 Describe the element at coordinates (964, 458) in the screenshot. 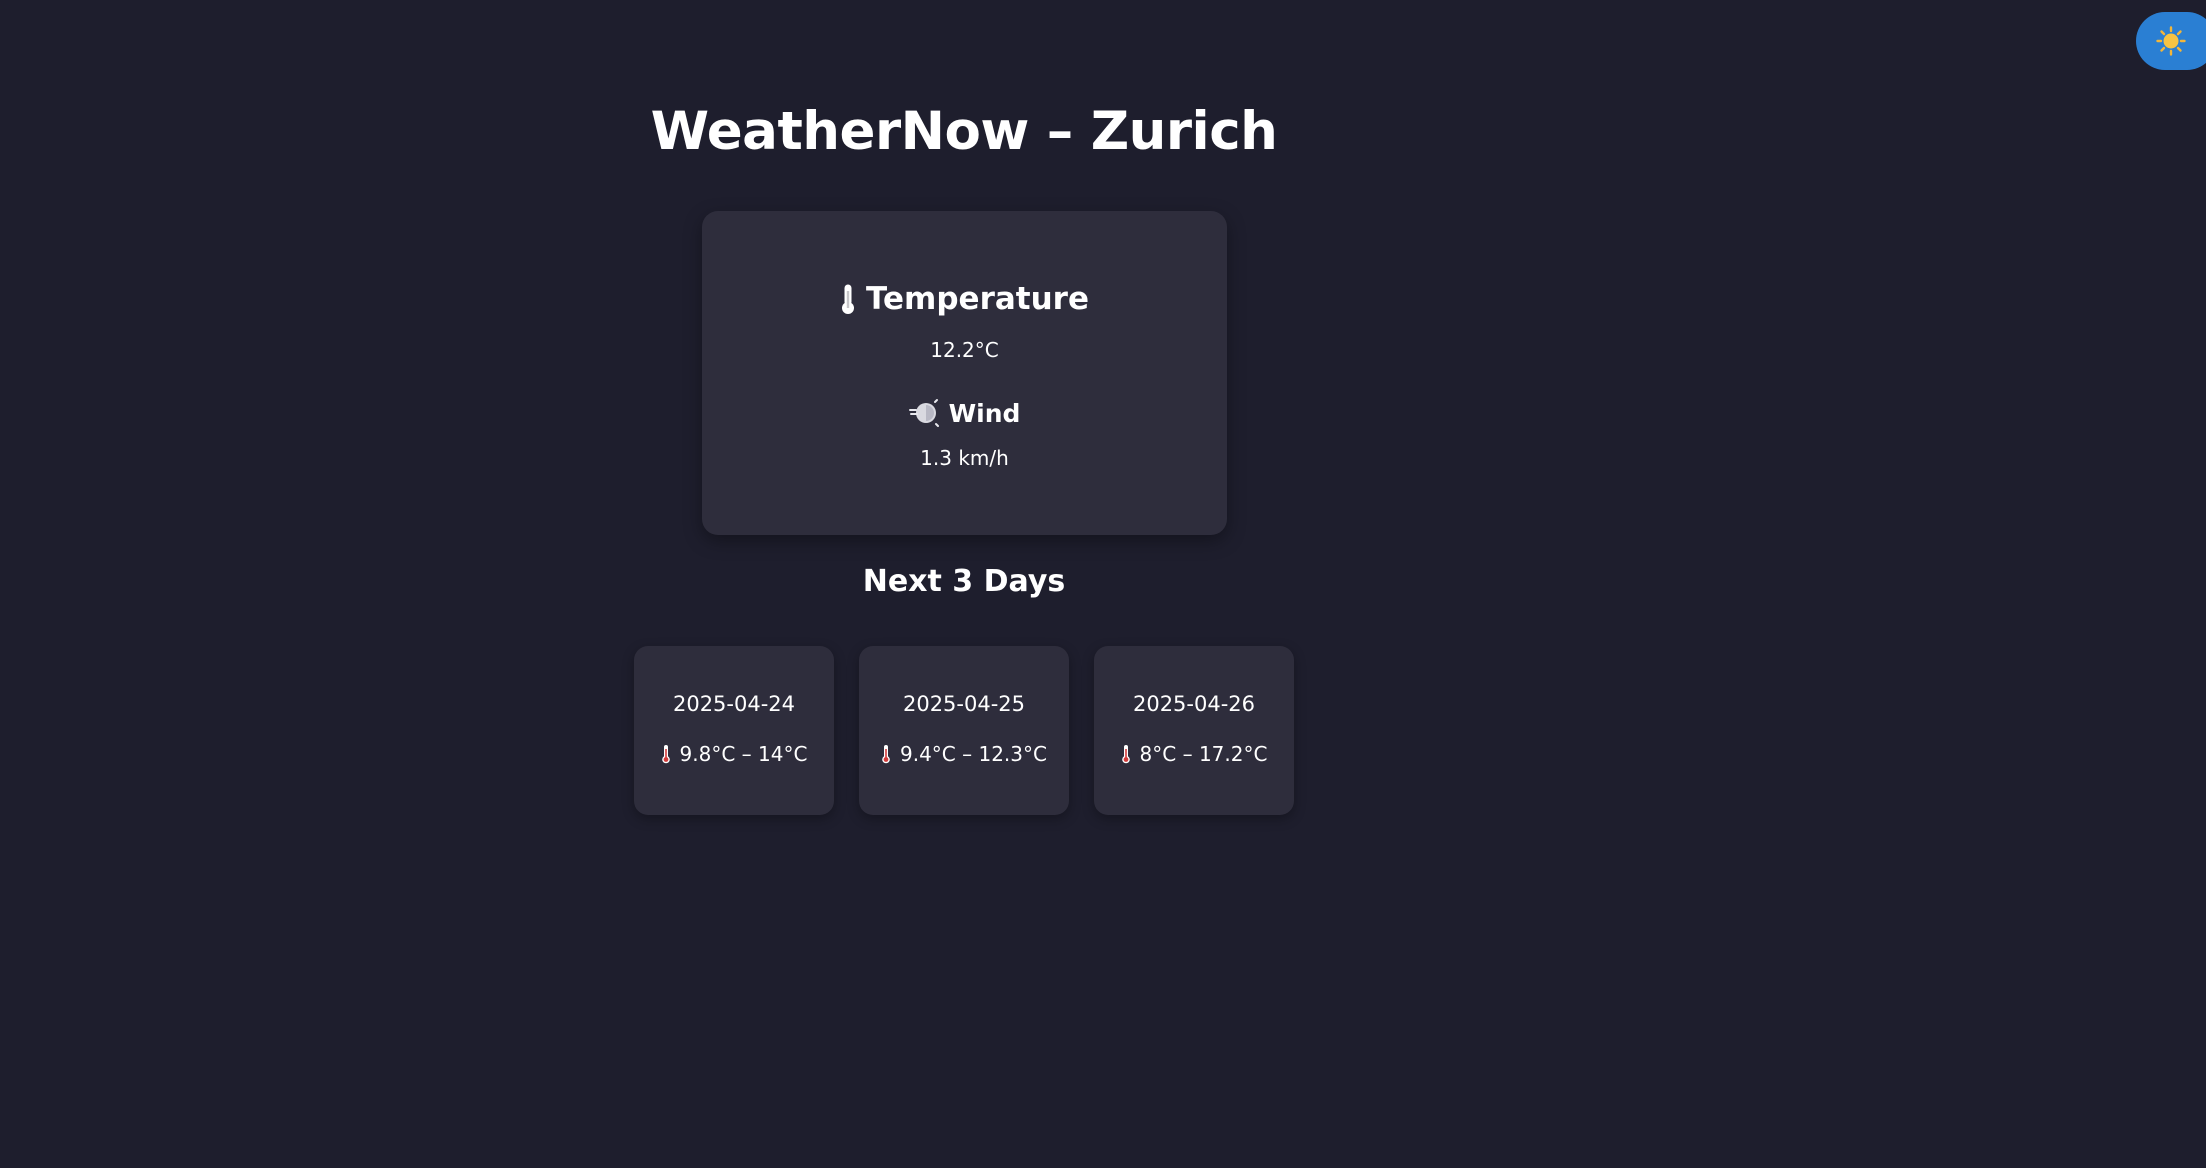

I see `wind-value: 1.3 km/h` at that location.